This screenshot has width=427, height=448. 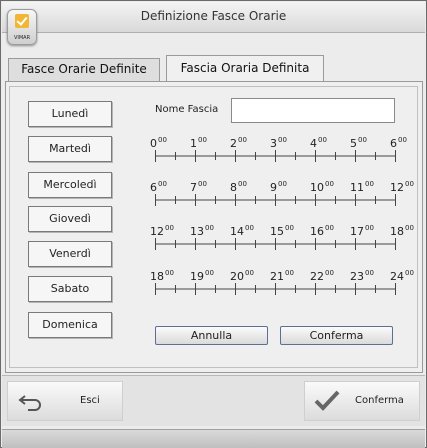 What do you see at coordinates (193, 187) in the screenshot?
I see `hour-value: 7` at bounding box center [193, 187].